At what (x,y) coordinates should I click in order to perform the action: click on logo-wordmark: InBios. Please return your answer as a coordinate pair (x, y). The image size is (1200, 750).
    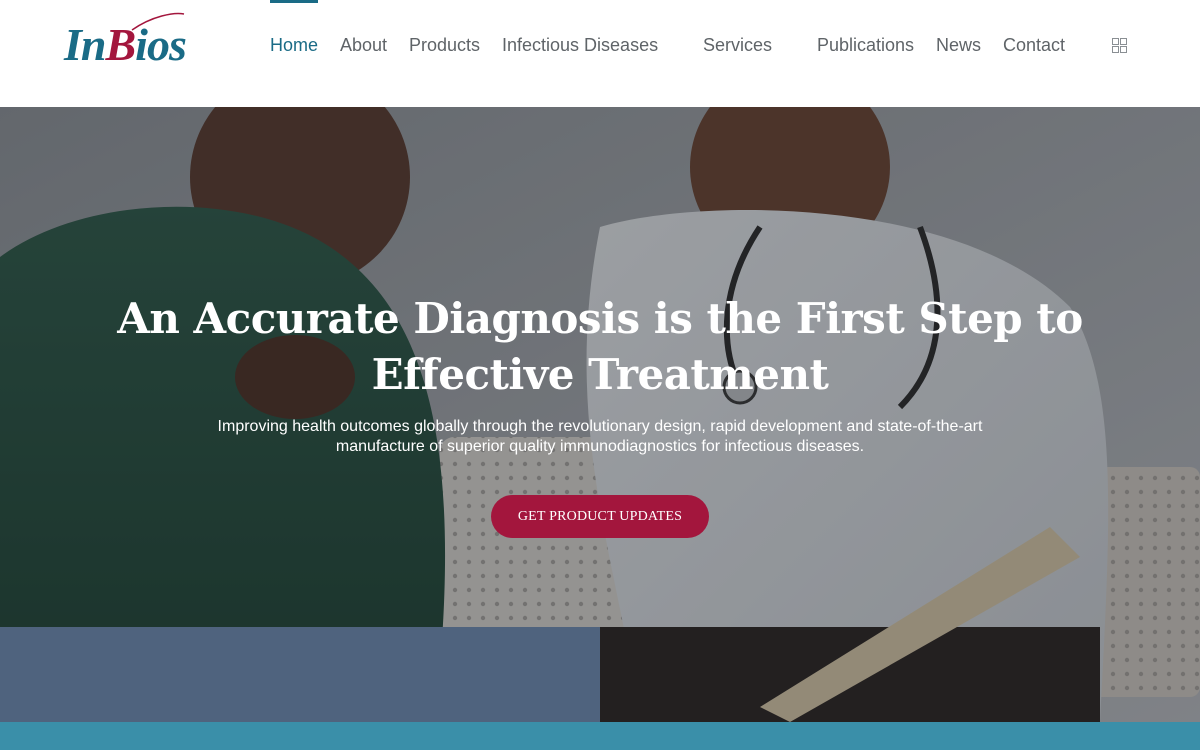
    Looking at the image, I should click on (125, 44).